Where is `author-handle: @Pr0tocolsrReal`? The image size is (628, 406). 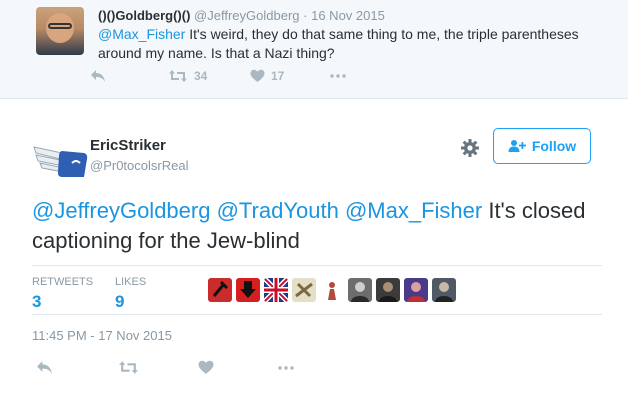
author-handle: @Pr0tocolsrReal is located at coordinates (139, 165).